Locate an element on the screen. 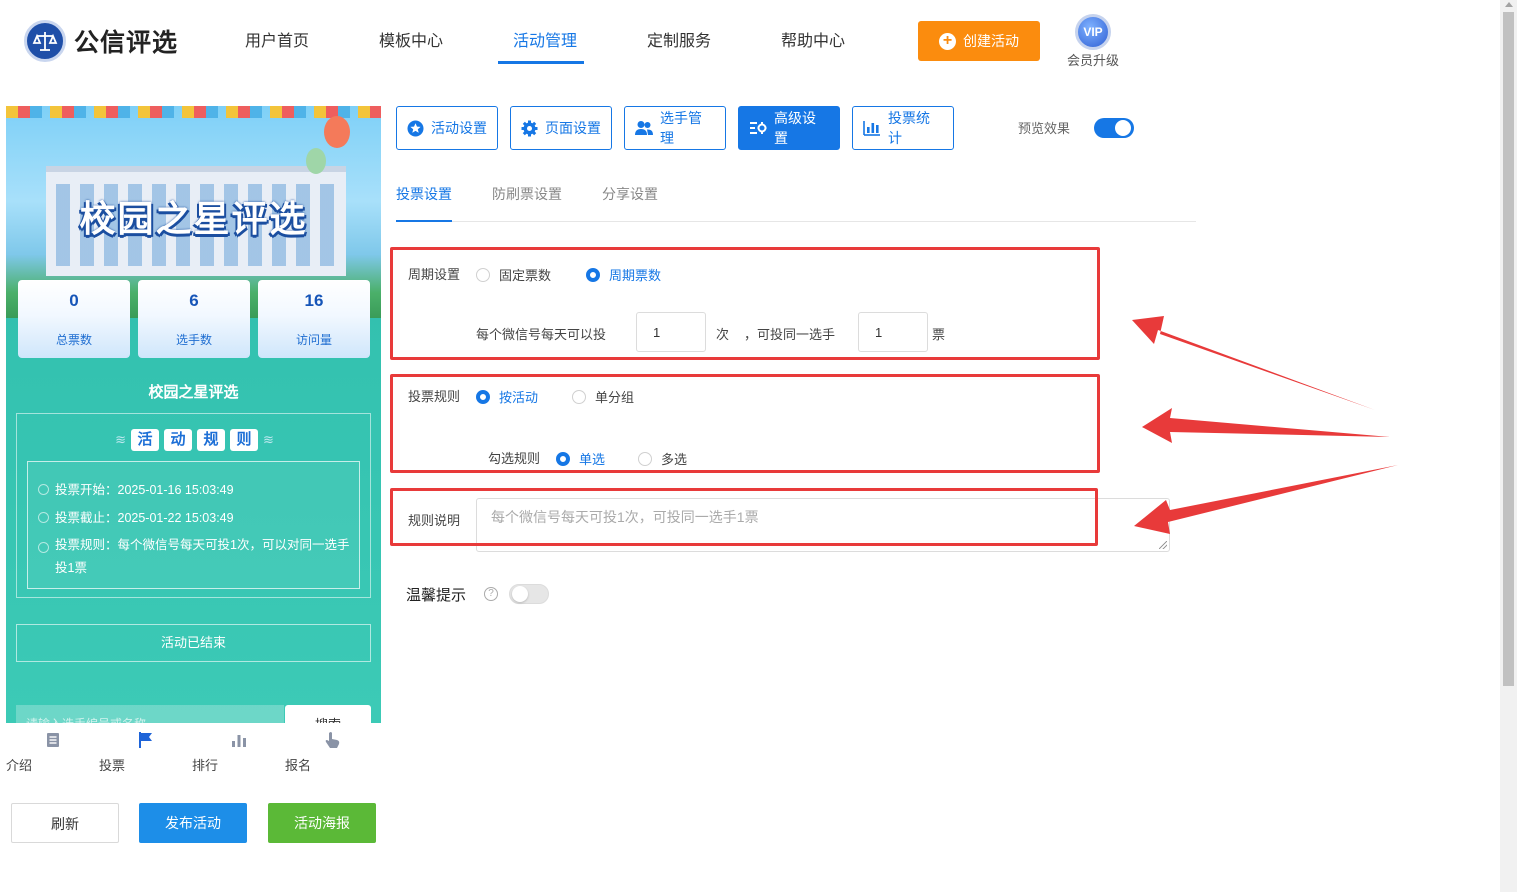 This screenshot has width=1517, height=892. stats-row: 0 总票数 6 选手数 16 访问量 is located at coordinates (194, 319).